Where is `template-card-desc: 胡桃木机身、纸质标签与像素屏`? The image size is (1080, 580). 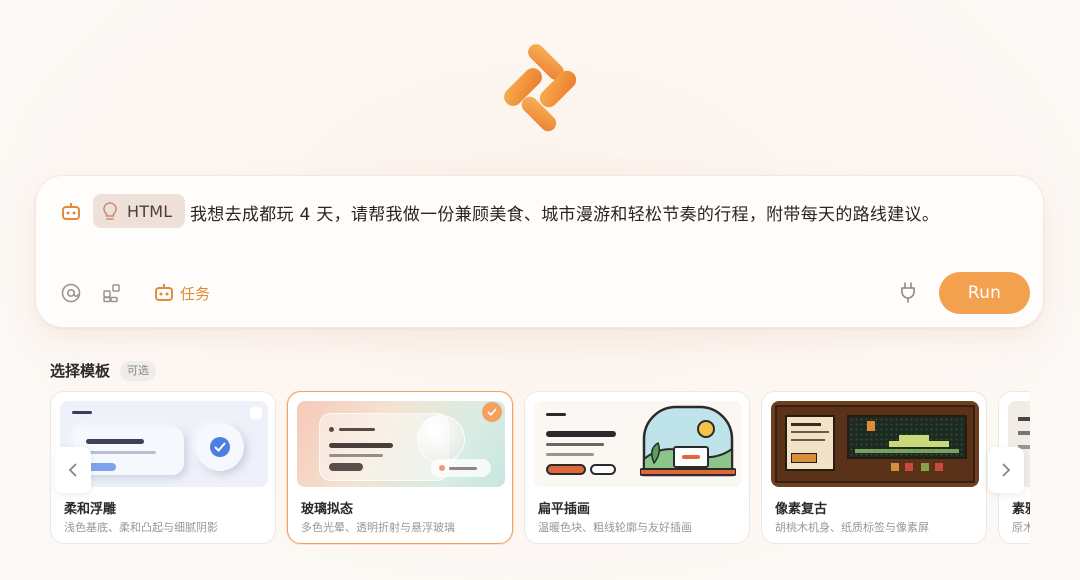 template-card-desc: 胡桃木机身、纸质标签与像素屏 is located at coordinates (852, 527).